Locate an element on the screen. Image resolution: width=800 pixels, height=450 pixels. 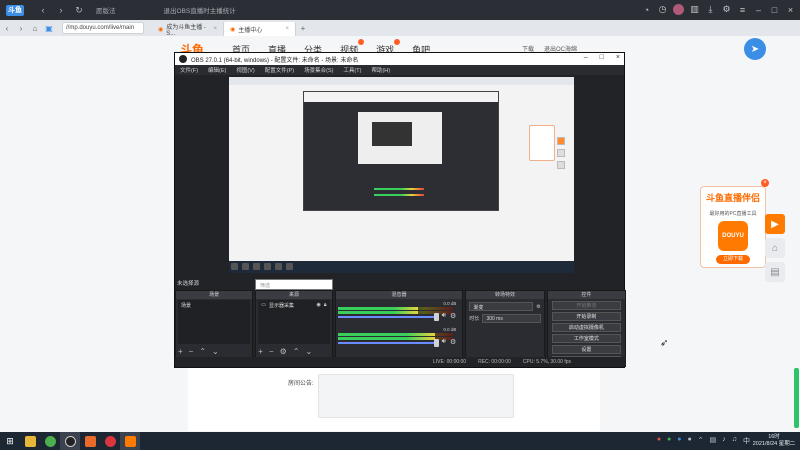
tab-become-streamer: ◉ 成为斗鱼主播 - S... × is located at coordinates (188, 29).